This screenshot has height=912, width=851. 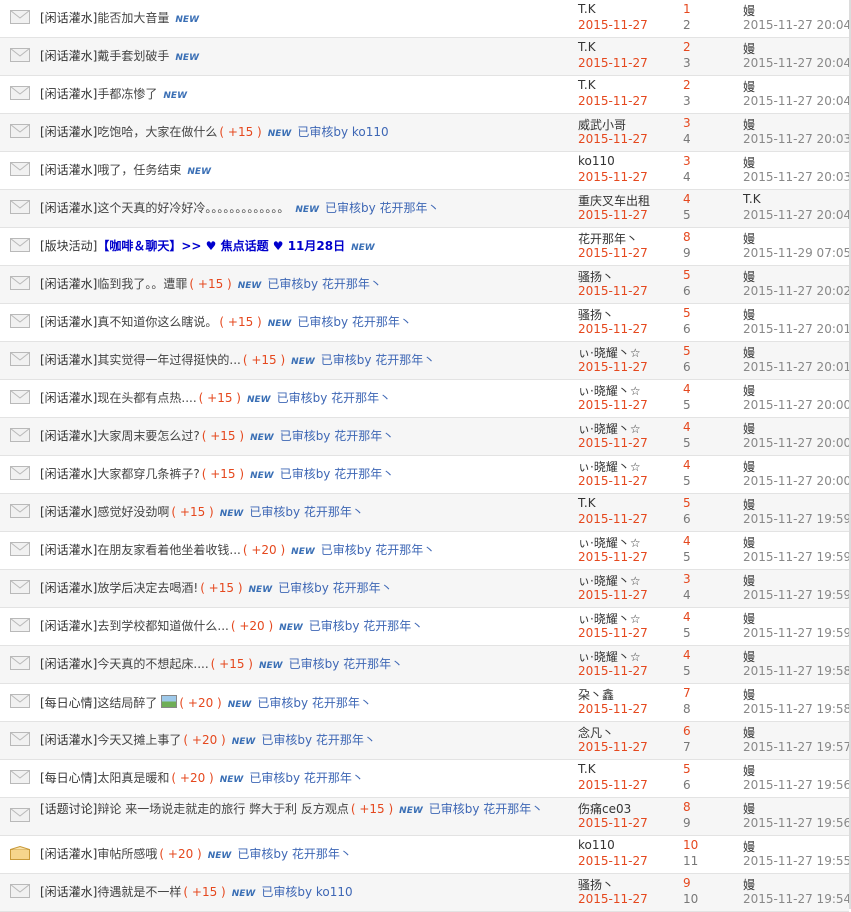 I want to click on thread-title: 吃饱哈，大家在做什么, so click(x=157, y=132).